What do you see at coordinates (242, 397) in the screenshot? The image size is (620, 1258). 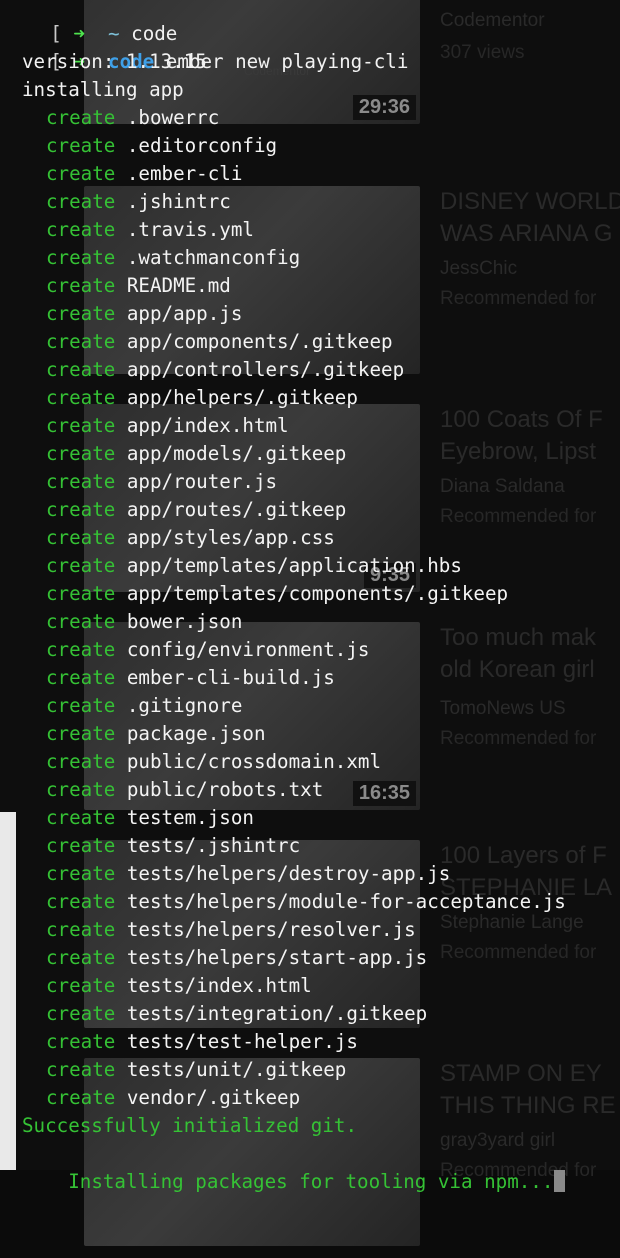 I see `created-file-path: app/helpers/.gitkeep` at bounding box center [242, 397].